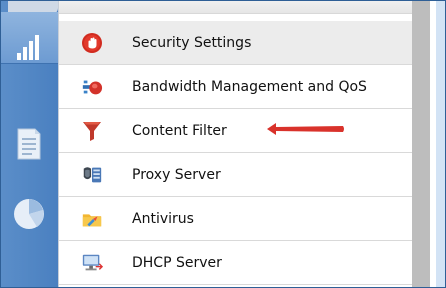 The image size is (446, 288). Describe the element at coordinates (305, 129) in the screenshot. I see `red-arrow-pointer-icon` at that location.